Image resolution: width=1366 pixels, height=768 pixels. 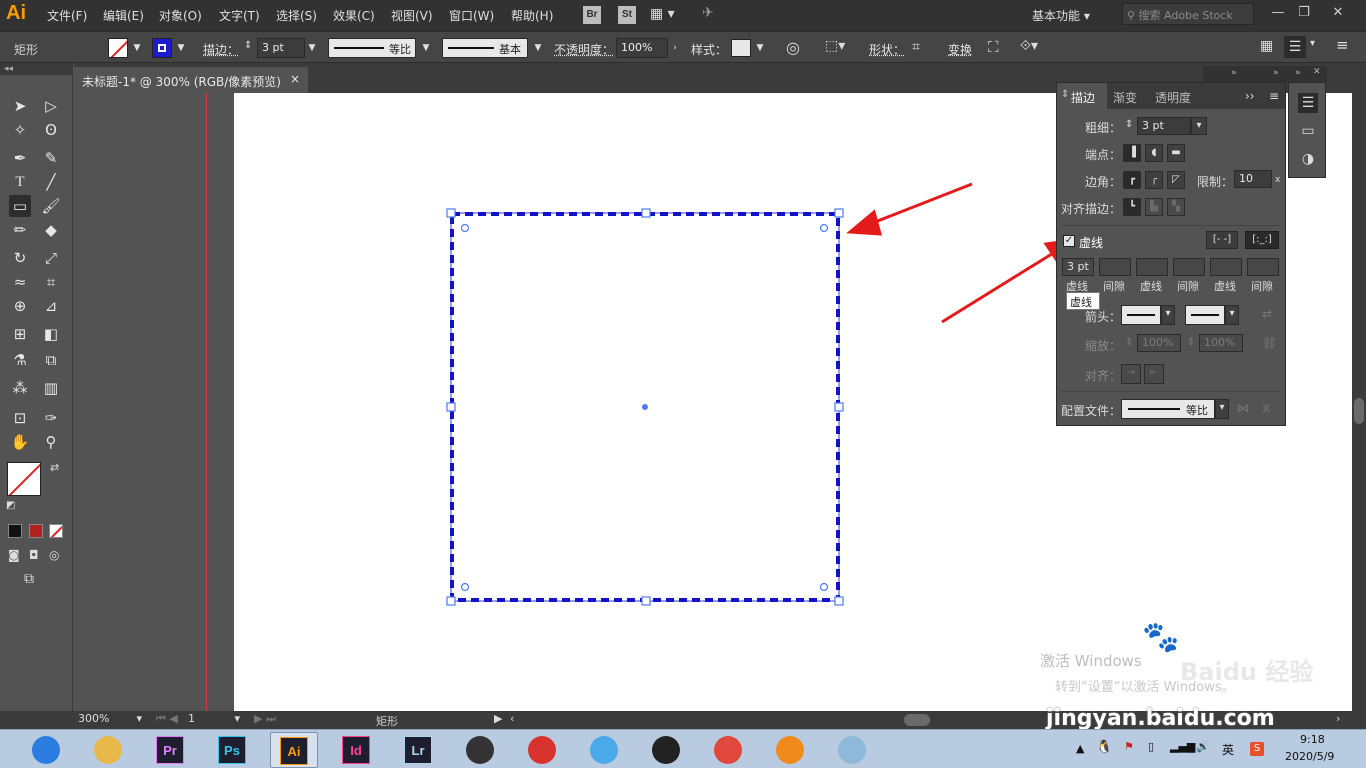 What do you see at coordinates (51, 418) in the screenshot?
I see `slice-tool-icon: ✑` at bounding box center [51, 418].